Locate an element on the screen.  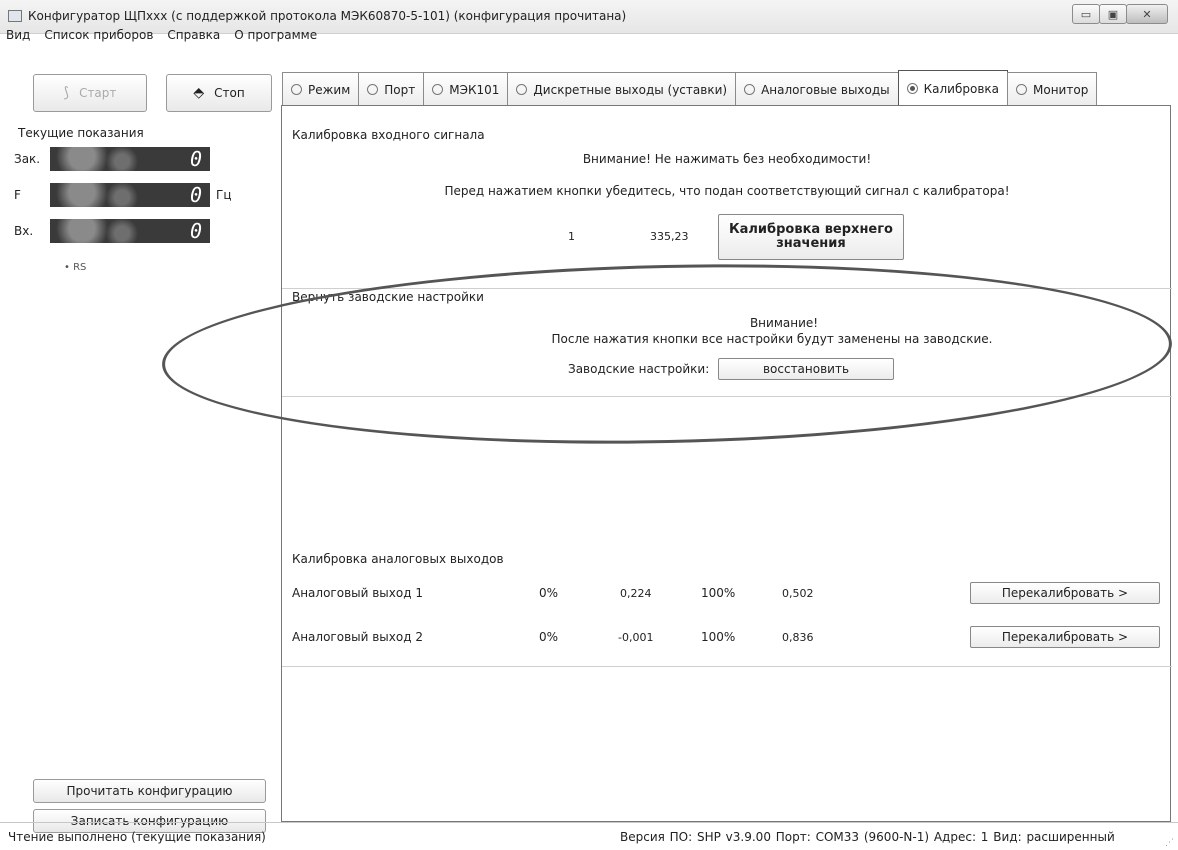
stop-label: Стоп is located at coordinates (229, 93).